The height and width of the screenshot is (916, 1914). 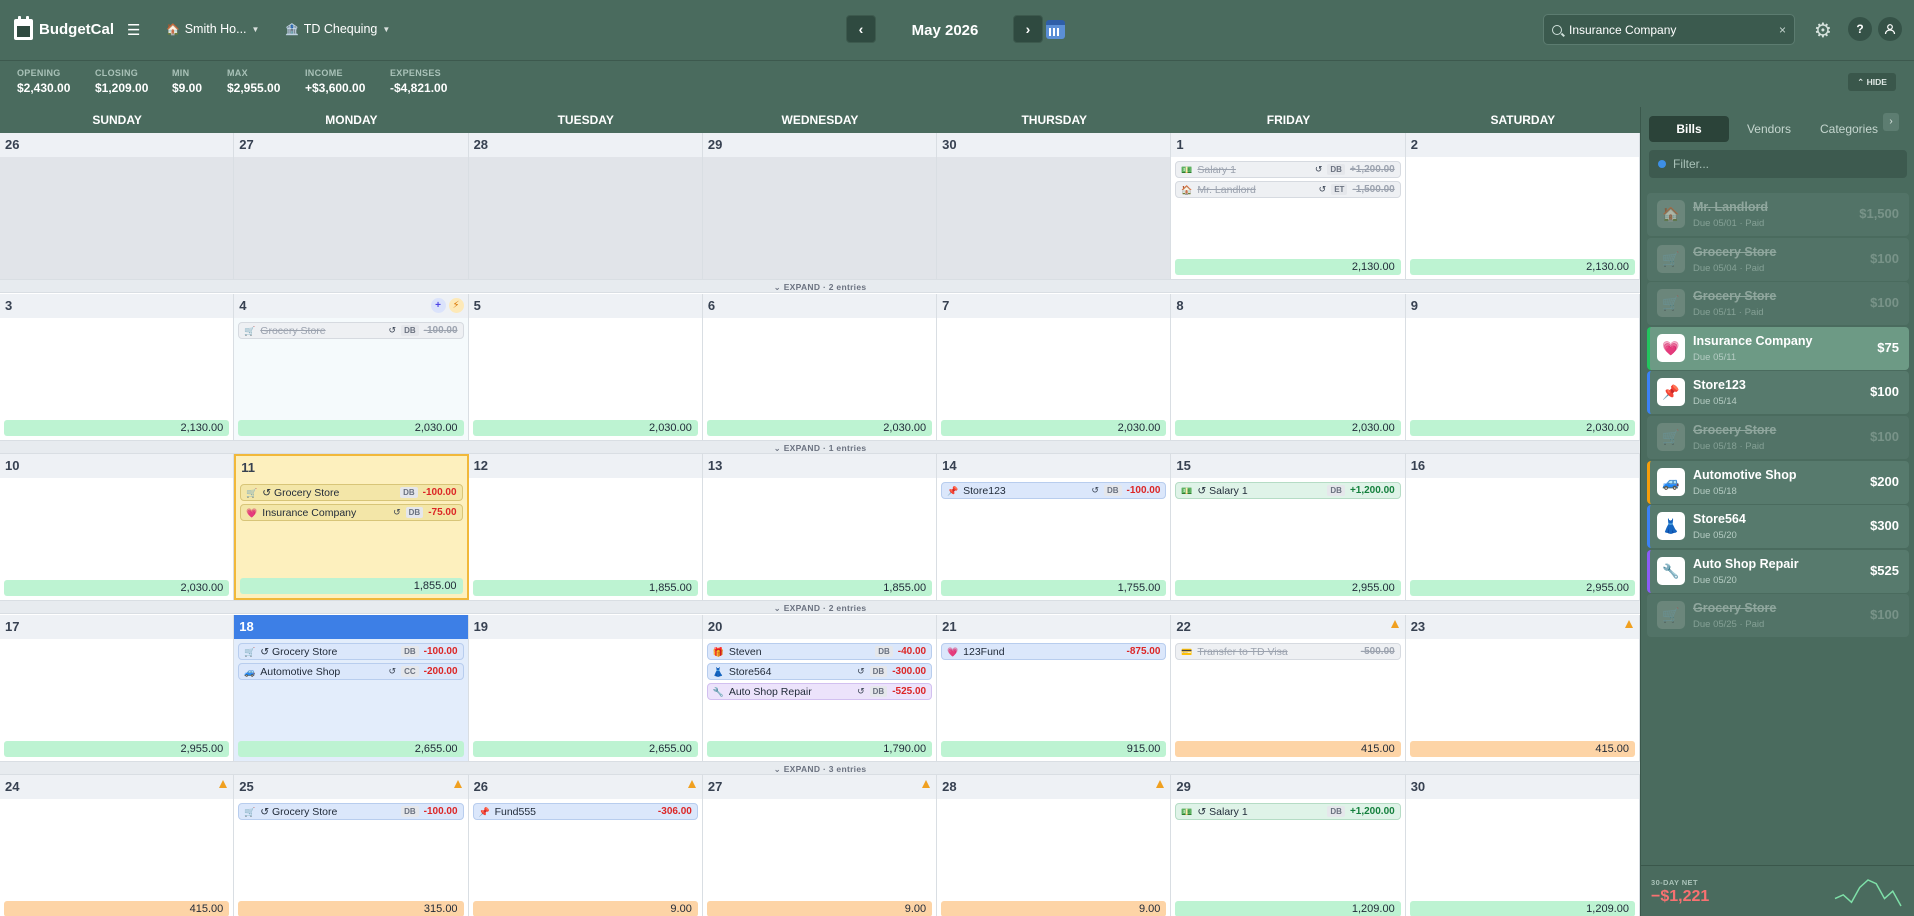 I want to click on day-cell: 25 🛒 ↺ Grocery Store DB -100.00 315.00, so click(x=351, y=845).